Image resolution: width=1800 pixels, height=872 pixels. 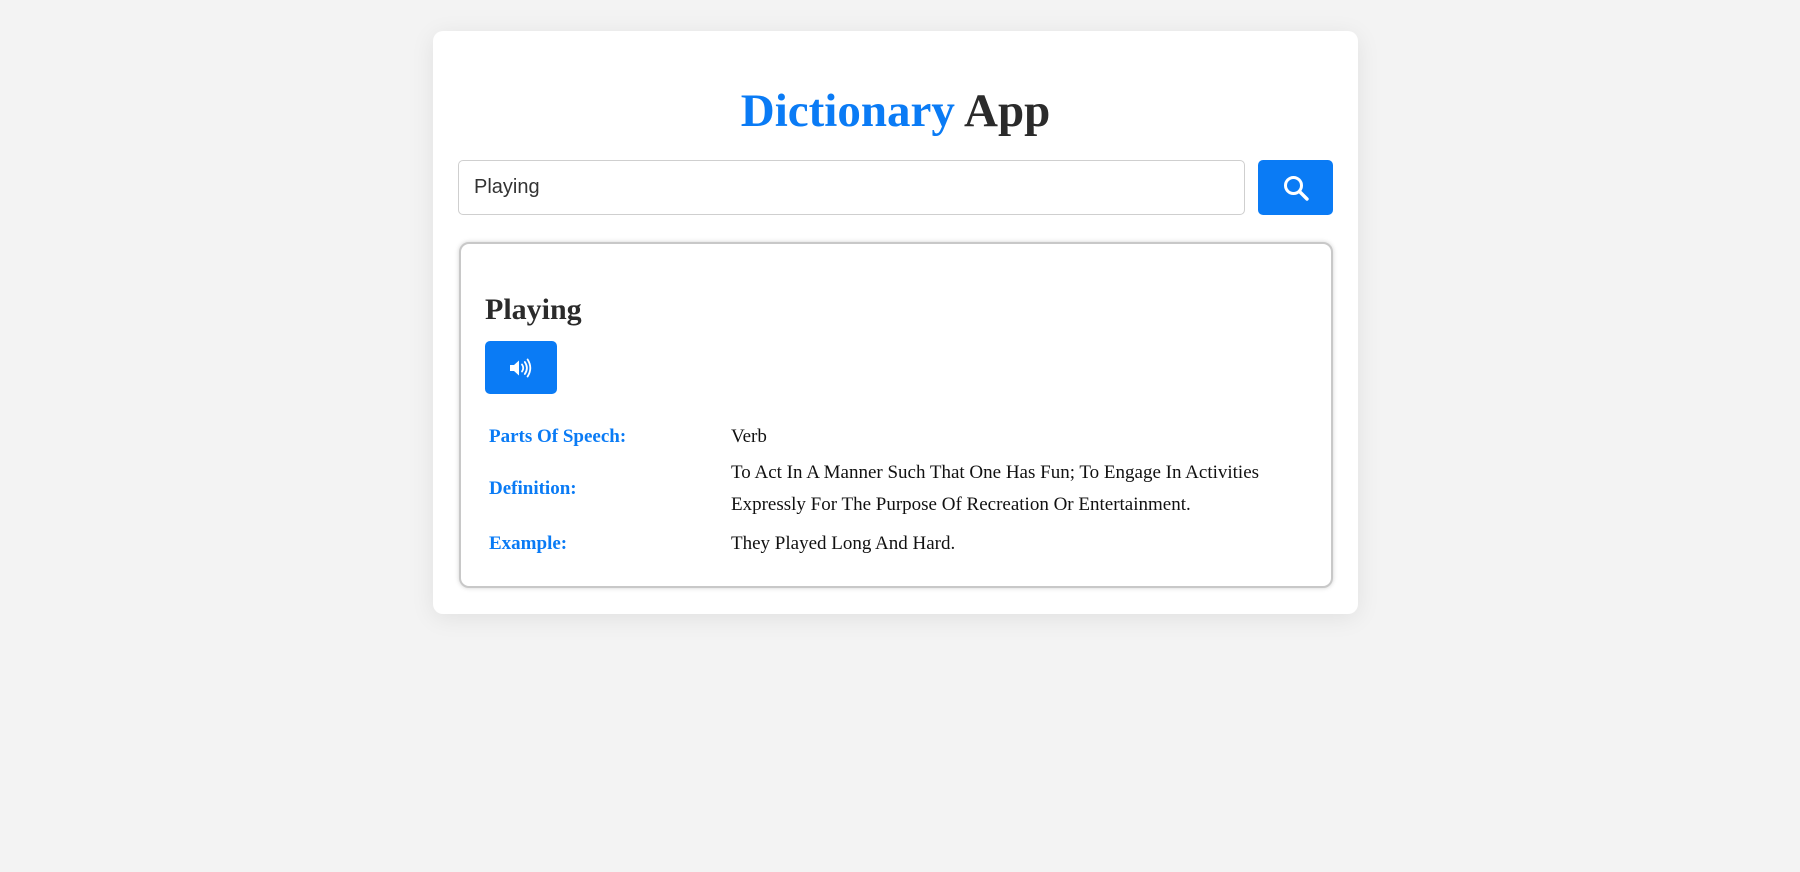 I want to click on result-word: Playing, so click(x=533, y=309).